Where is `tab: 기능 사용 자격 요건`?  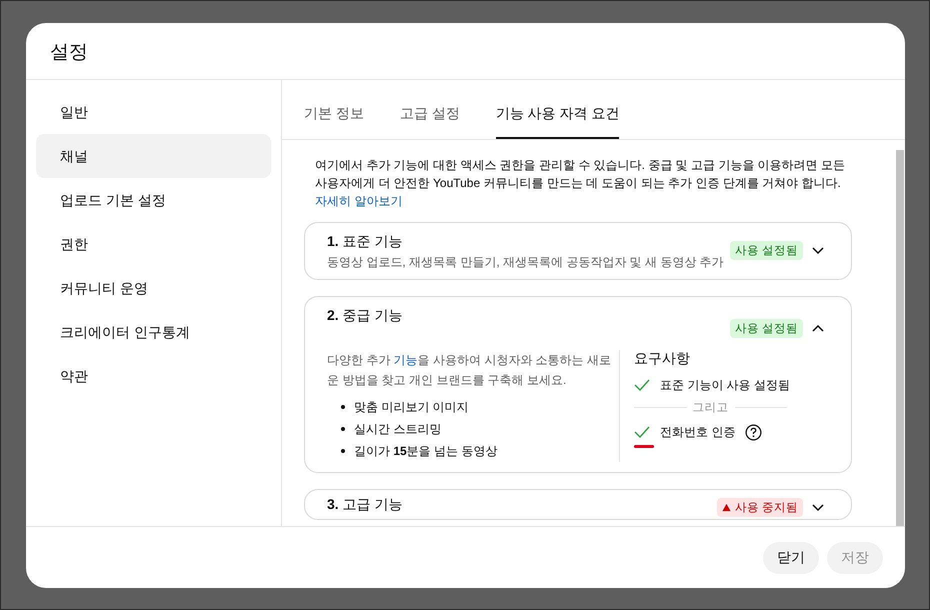
tab: 기능 사용 자격 요건 is located at coordinates (558, 122).